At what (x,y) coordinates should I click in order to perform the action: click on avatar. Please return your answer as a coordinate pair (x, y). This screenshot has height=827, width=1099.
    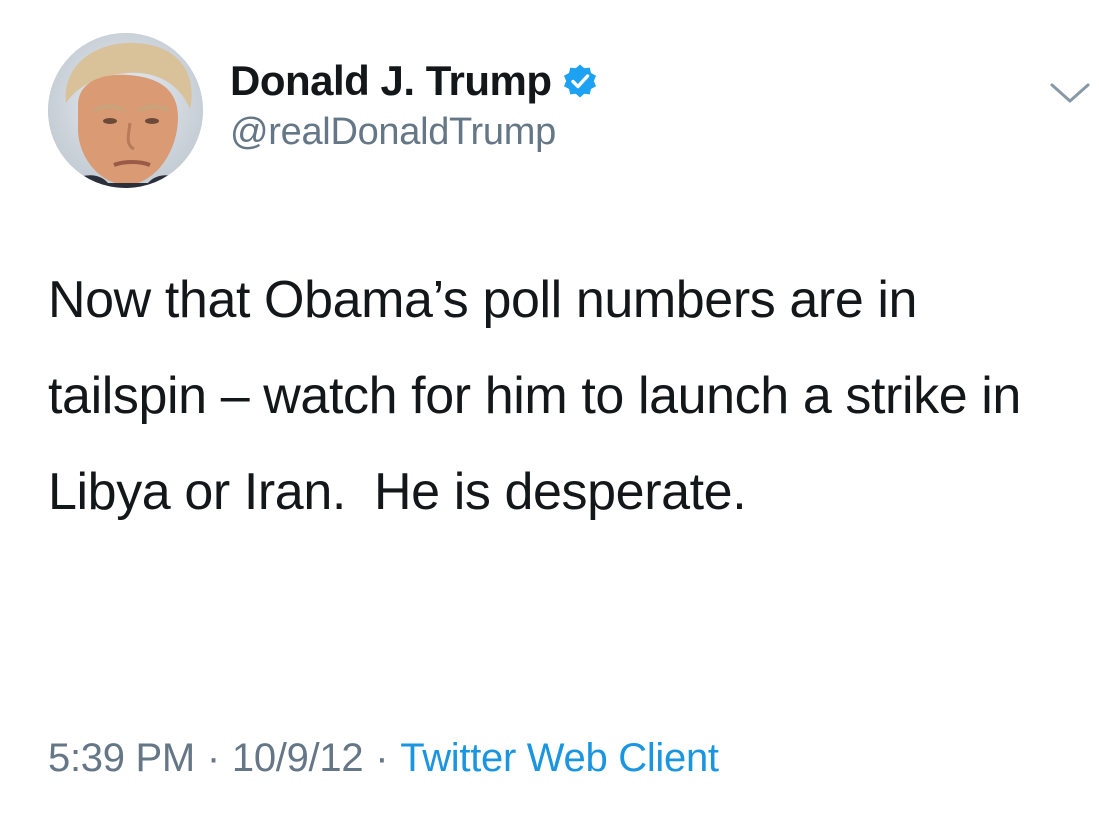
    Looking at the image, I should click on (125, 110).